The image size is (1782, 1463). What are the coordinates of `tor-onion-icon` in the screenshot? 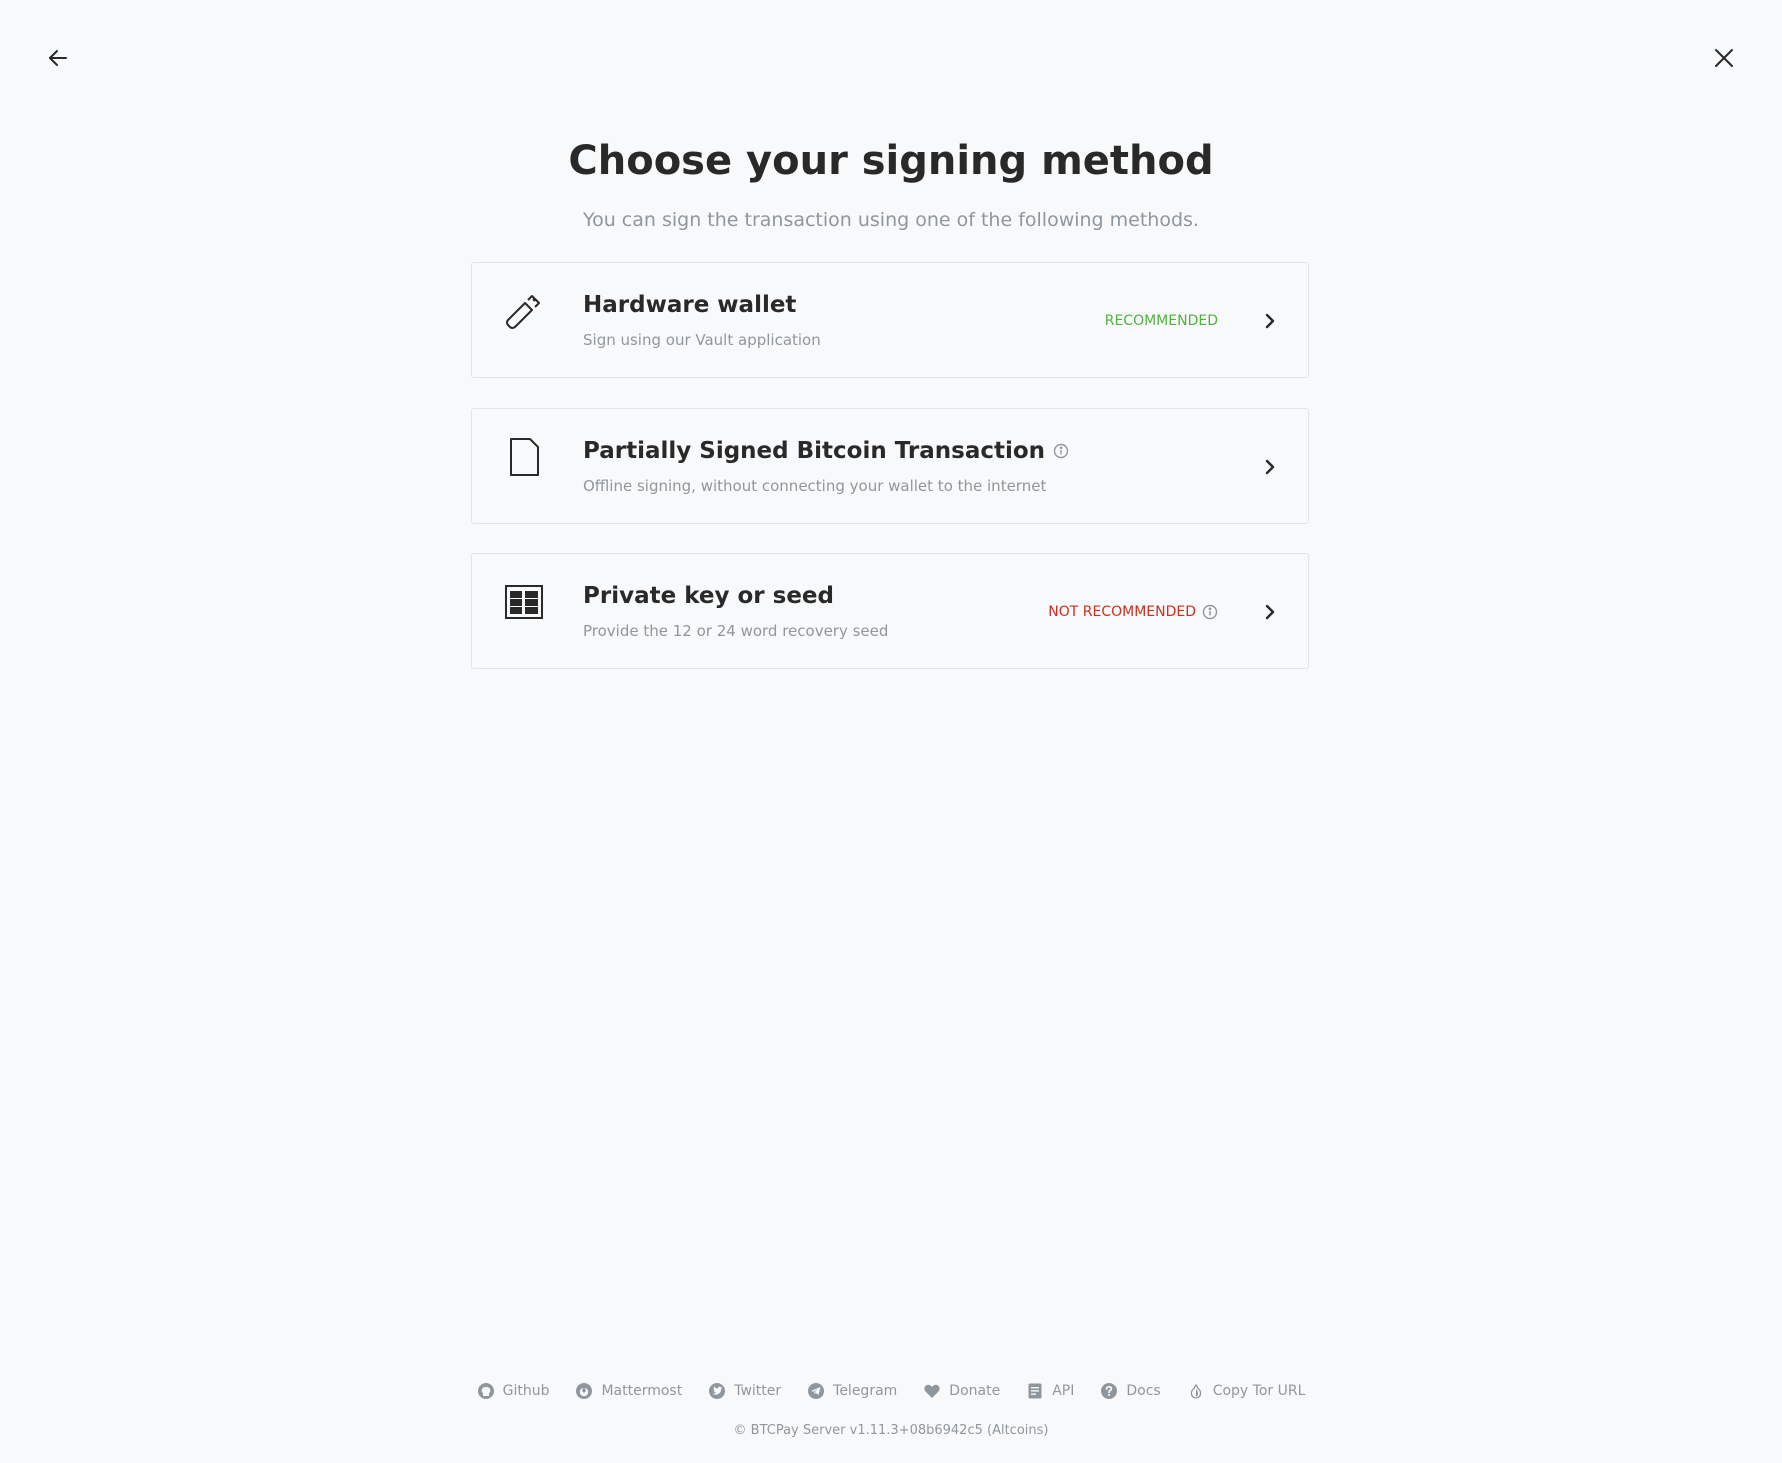 It's located at (1195, 1391).